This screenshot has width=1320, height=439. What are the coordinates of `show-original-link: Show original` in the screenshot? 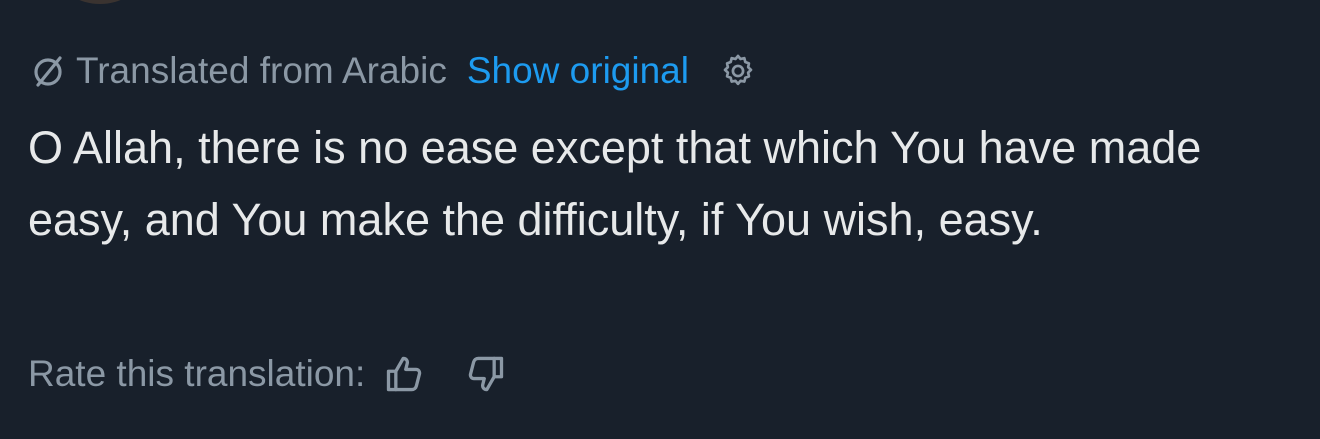 It's located at (578, 71).